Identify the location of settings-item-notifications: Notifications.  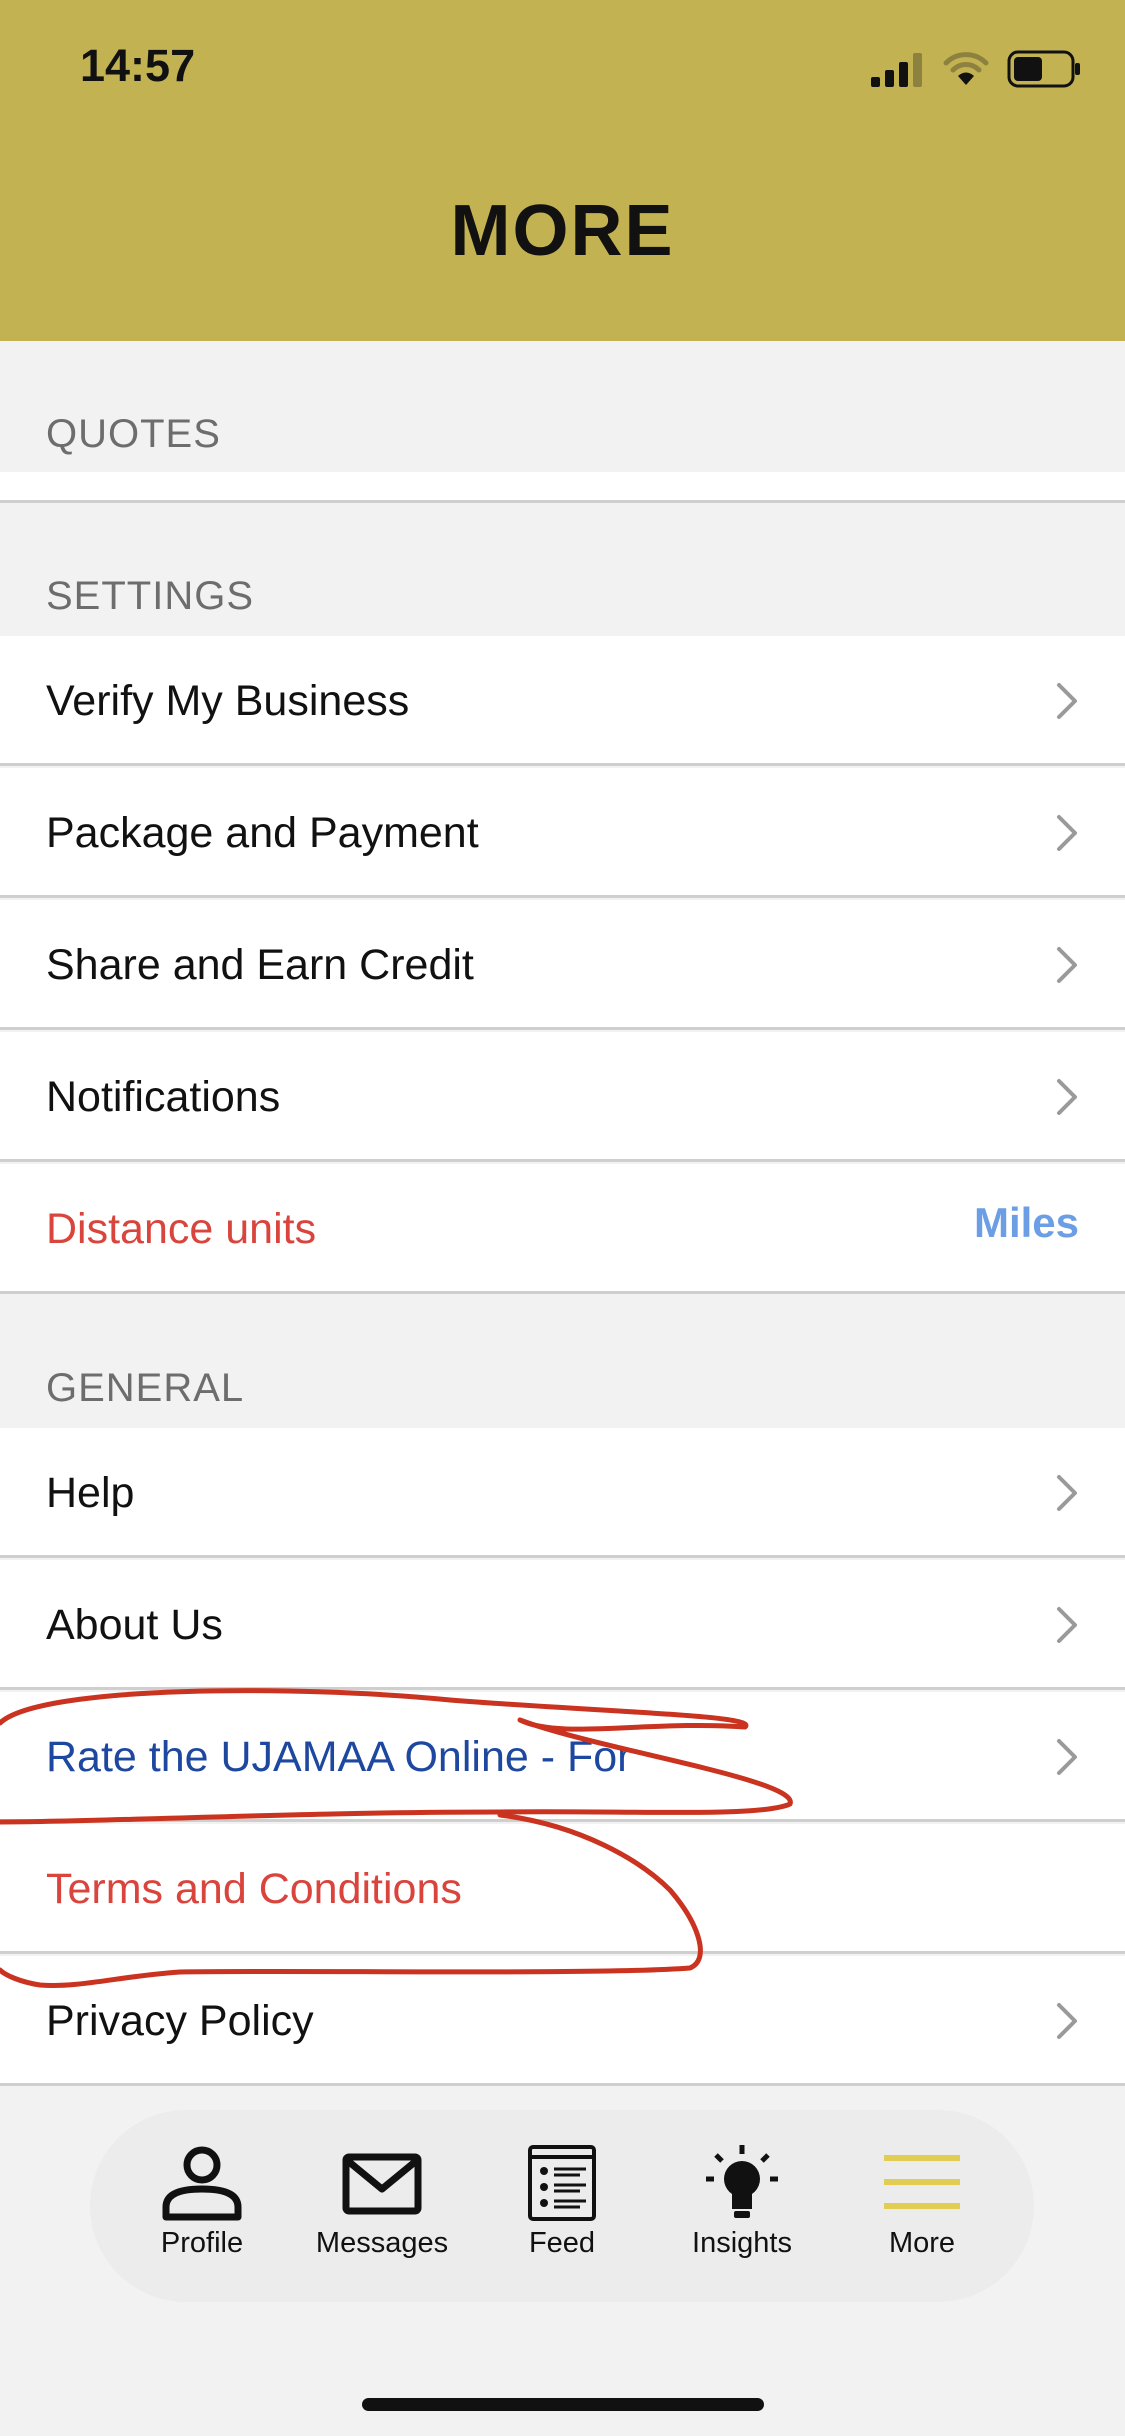
(562, 1097).